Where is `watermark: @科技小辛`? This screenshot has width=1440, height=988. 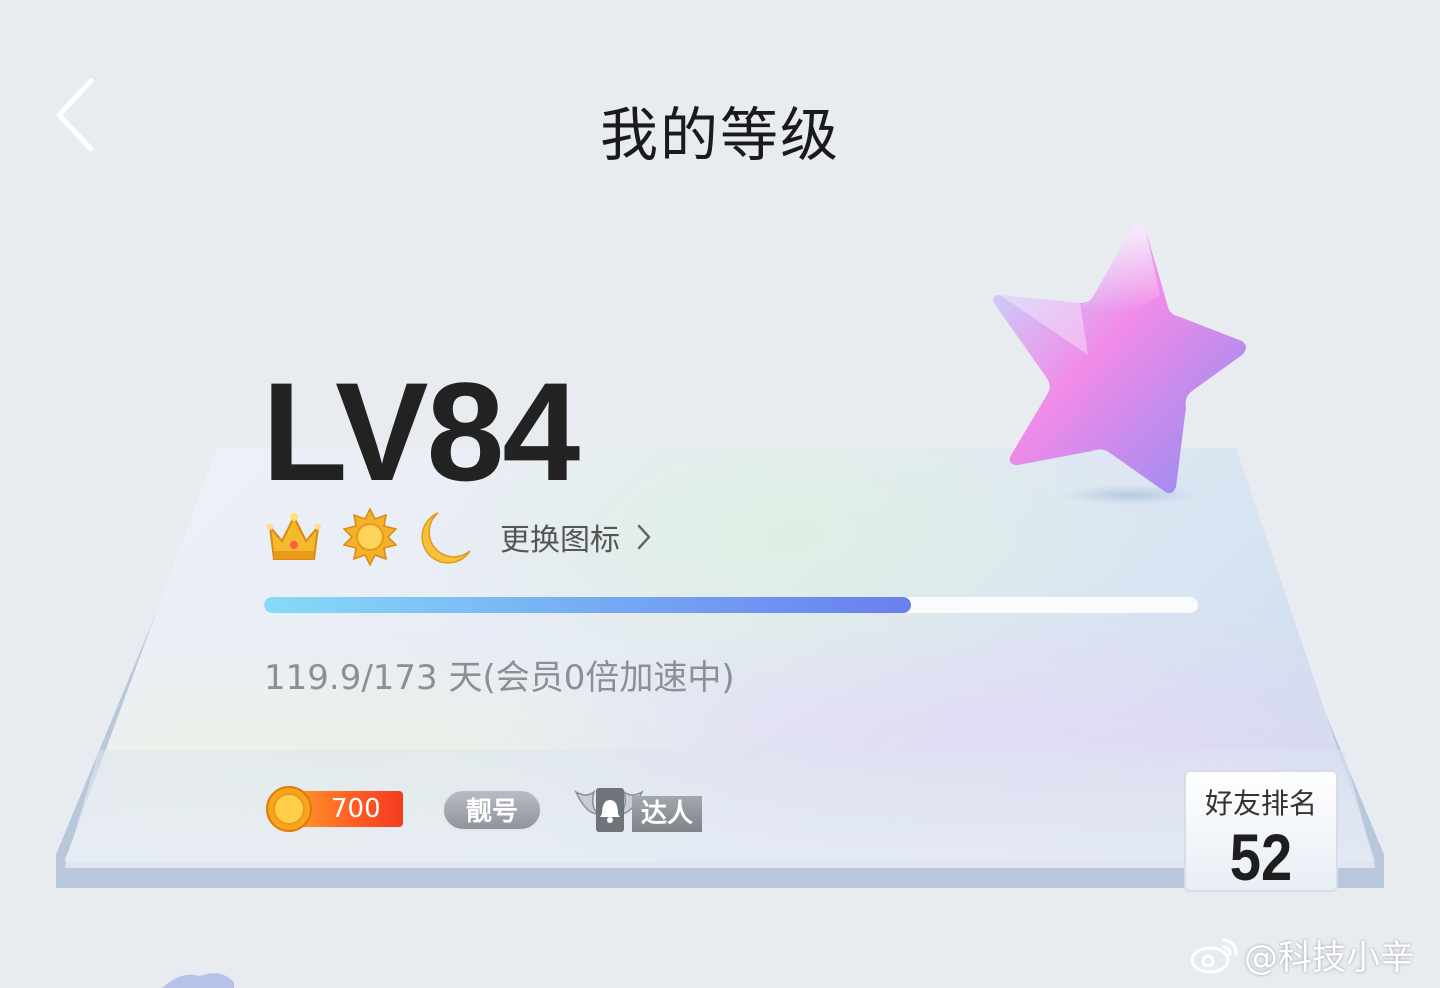
watermark: @科技小辛 is located at coordinates (1302, 954).